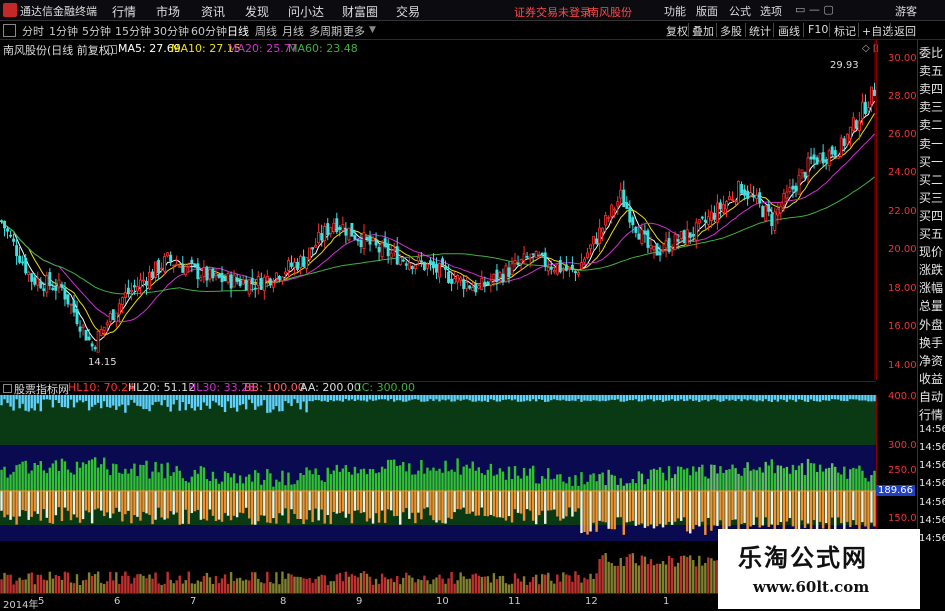 Image resolution: width=945 pixels, height=611 pixels. Describe the element at coordinates (7, 388) in the screenshot. I see `indicator-settings-icon` at that location.